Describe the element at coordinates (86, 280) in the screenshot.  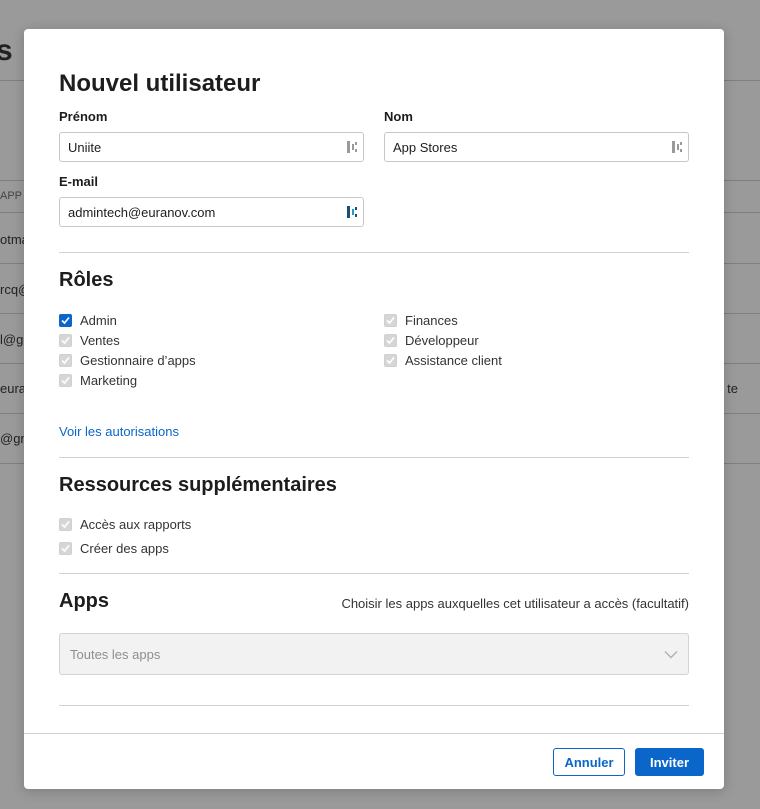
I see `roles-section-title: Rôles` at that location.